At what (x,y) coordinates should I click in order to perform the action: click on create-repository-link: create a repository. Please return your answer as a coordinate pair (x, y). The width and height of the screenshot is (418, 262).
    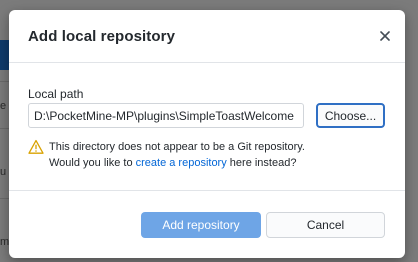
    Looking at the image, I should click on (181, 163).